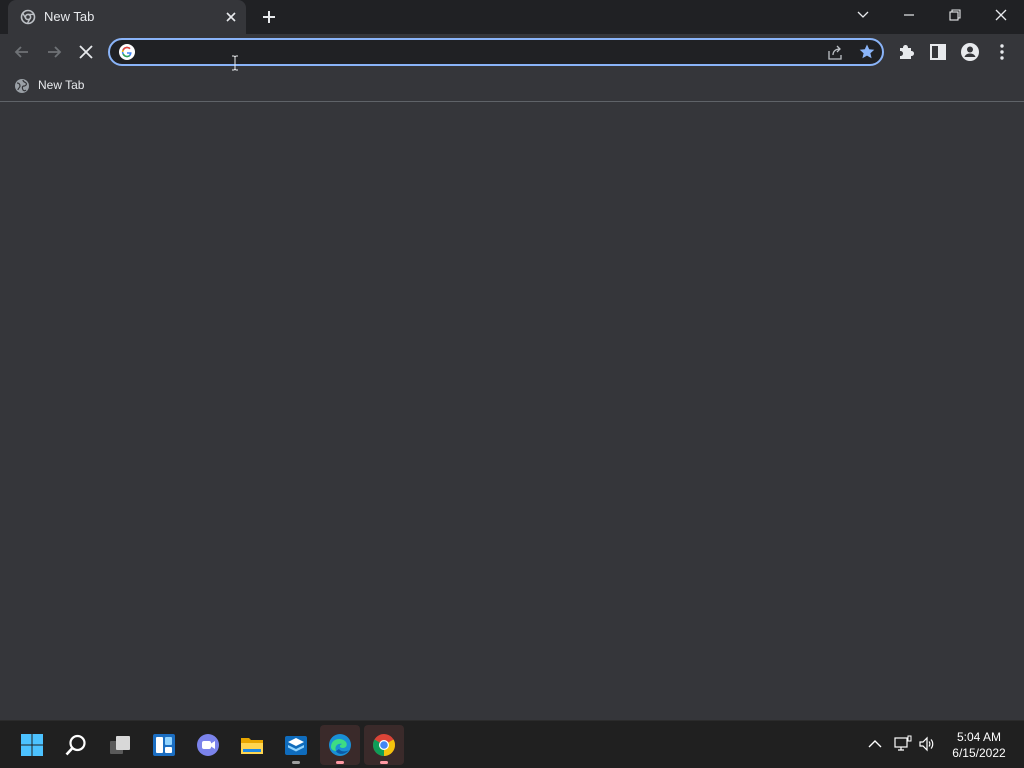 The height and width of the screenshot is (768, 1024). I want to click on search-icon, so click(75, 745).